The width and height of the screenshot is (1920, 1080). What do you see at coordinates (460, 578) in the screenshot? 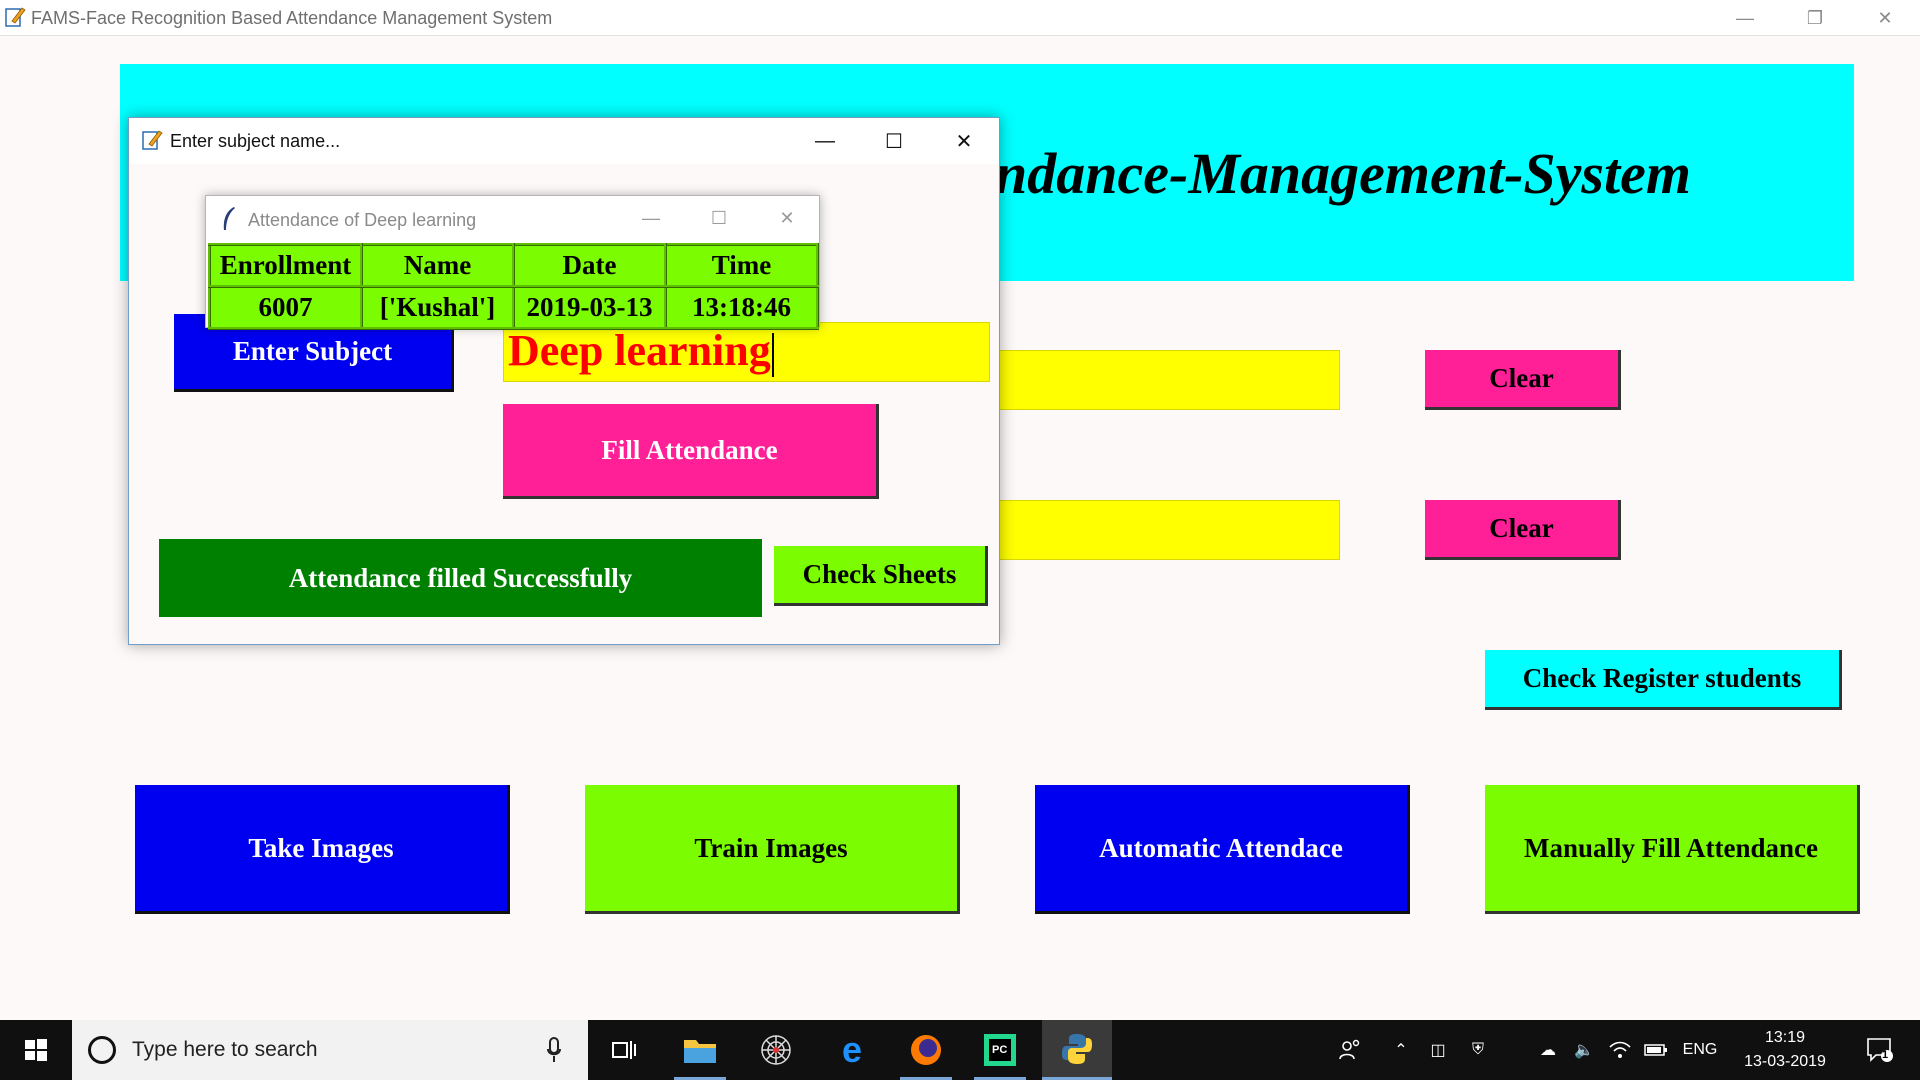
I see `status-message: Attendance filled Successfully` at bounding box center [460, 578].